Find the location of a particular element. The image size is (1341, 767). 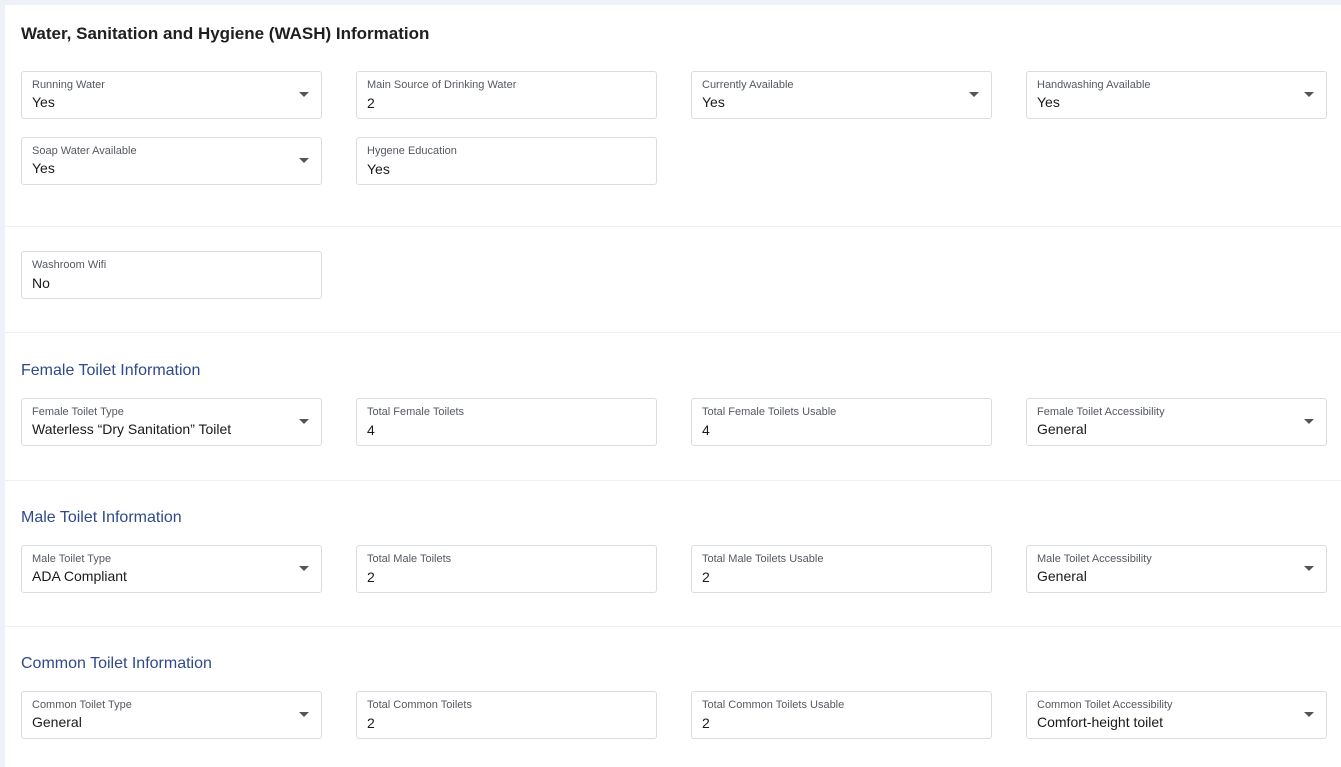

female-usable-value: 4 is located at coordinates (706, 430).